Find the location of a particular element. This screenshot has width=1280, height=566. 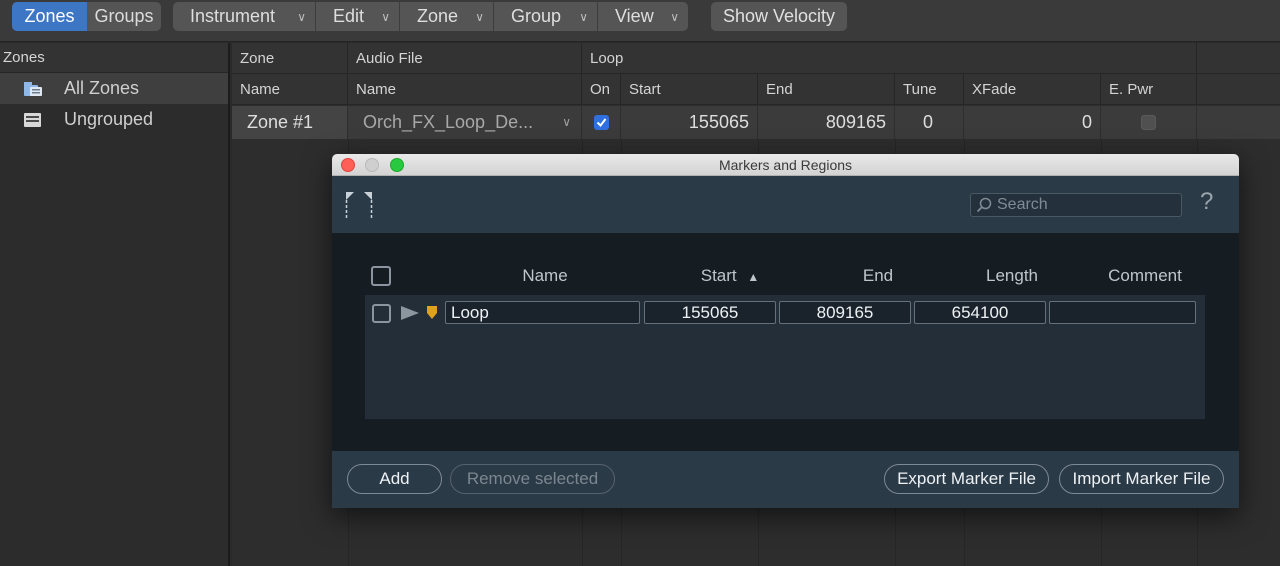

loop-end-cell: 809165 is located at coordinates (826, 122).